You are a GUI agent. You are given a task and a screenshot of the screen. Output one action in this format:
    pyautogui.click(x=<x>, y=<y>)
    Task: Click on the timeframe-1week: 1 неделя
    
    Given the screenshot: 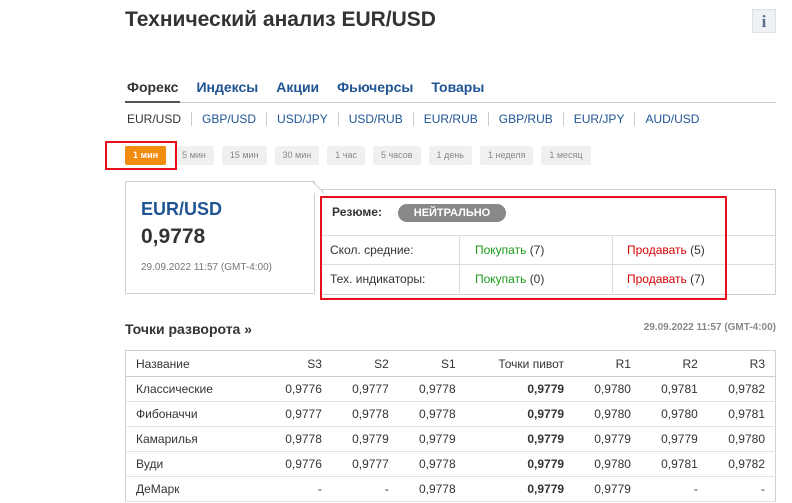 What is the action you would take?
    pyautogui.click(x=506, y=155)
    